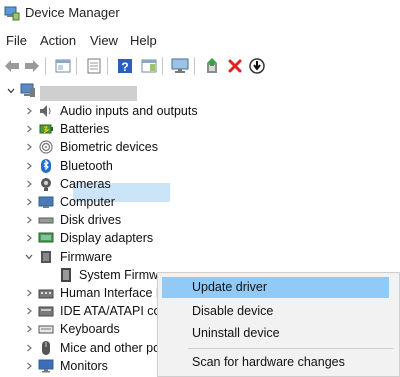 The height and width of the screenshot is (377, 400). I want to click on context-separator, so click(290, 348).